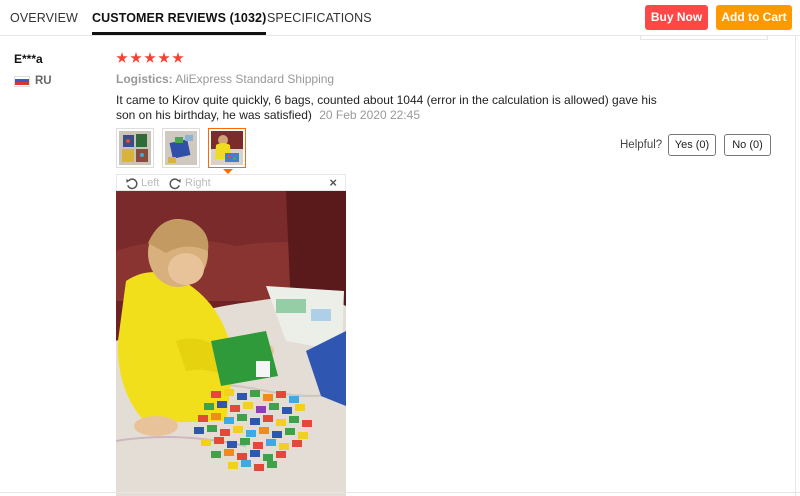  I want to click on close-viewer-button: ×, so click(333, 183).